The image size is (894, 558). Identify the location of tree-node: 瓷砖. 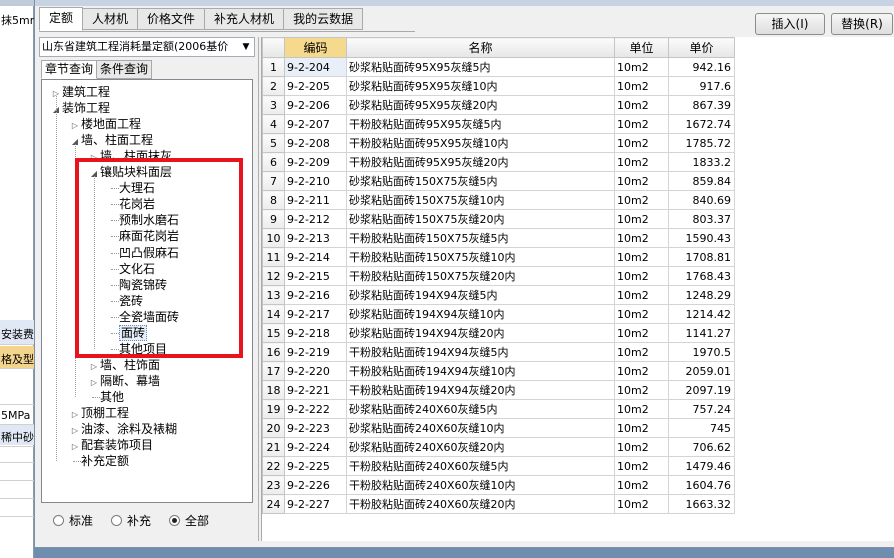
(125, 301).